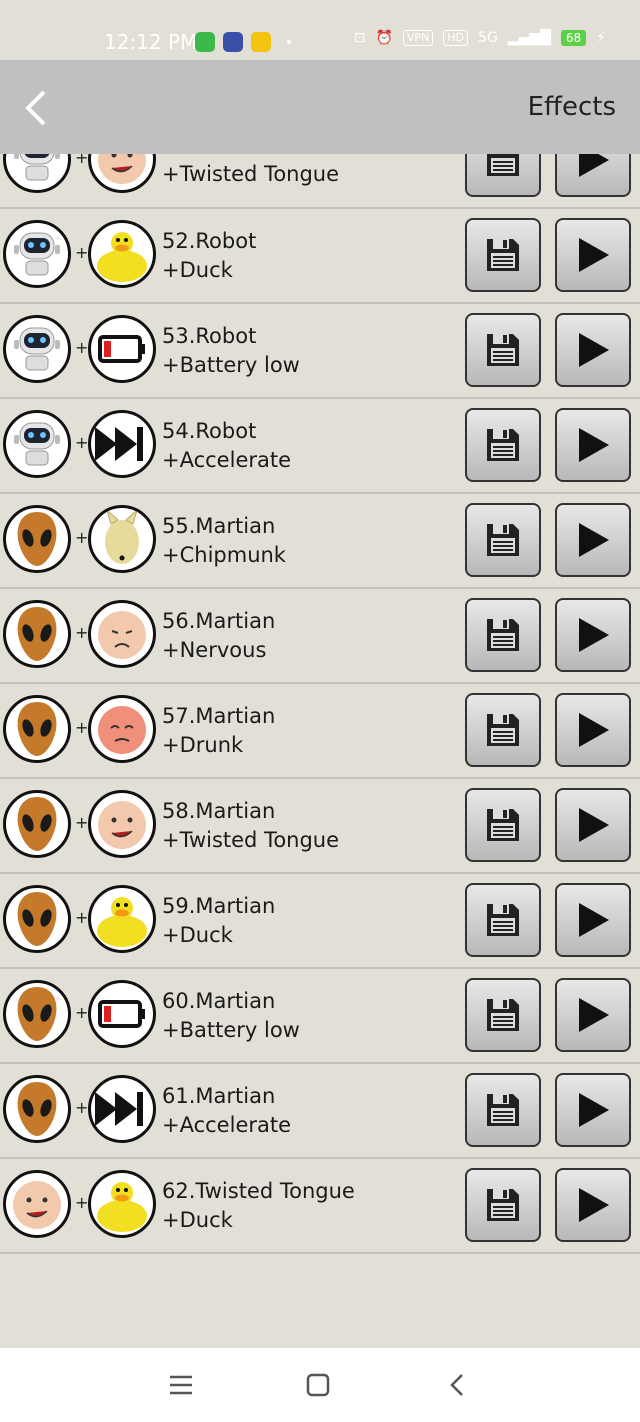  What do you see at coordinates (384, 38) in the screenshot?
I see `alarm-icon: ⏰` at bounding box center [384, 38].